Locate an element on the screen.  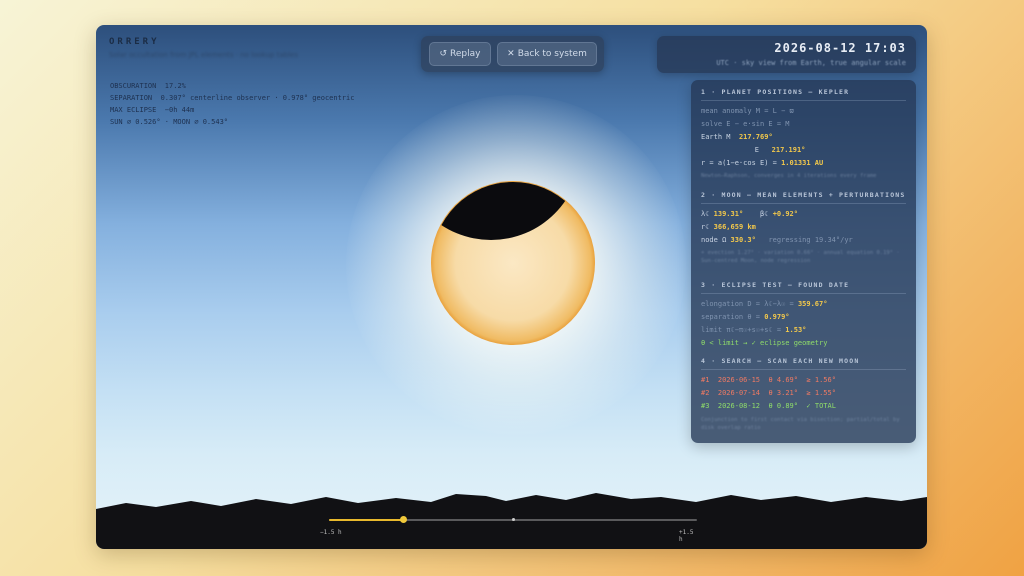
scrubber-thumb is located at coordinates (403, 519).